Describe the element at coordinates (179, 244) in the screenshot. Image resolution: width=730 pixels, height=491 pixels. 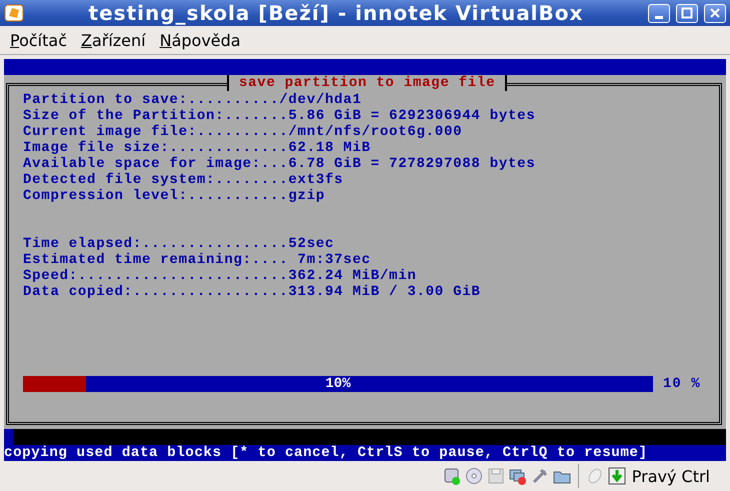
I see `progress-line: Time elapsed:................52sec` at that location.